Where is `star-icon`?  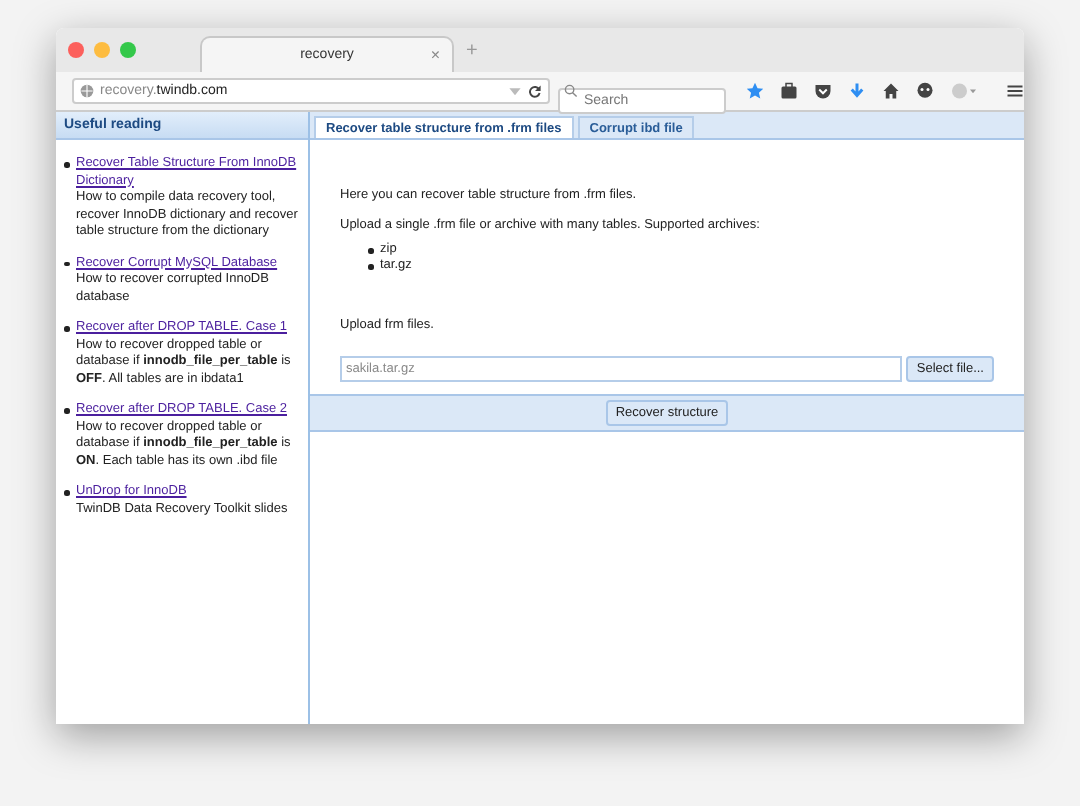 star-icon is located at coordinates (755, 91).